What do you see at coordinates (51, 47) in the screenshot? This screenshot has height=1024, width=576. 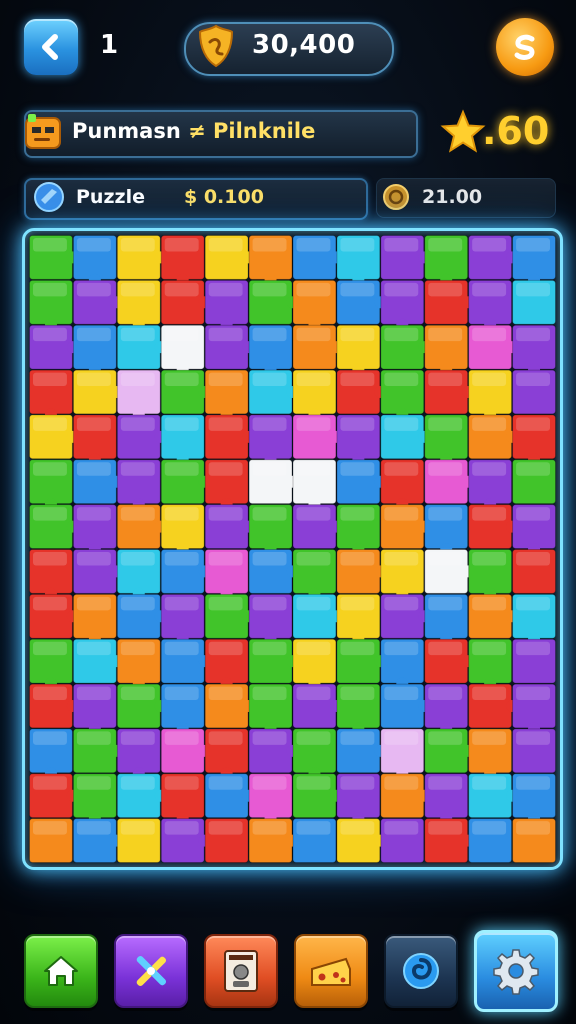 I see `back-button` at bounding box center [51, 47].